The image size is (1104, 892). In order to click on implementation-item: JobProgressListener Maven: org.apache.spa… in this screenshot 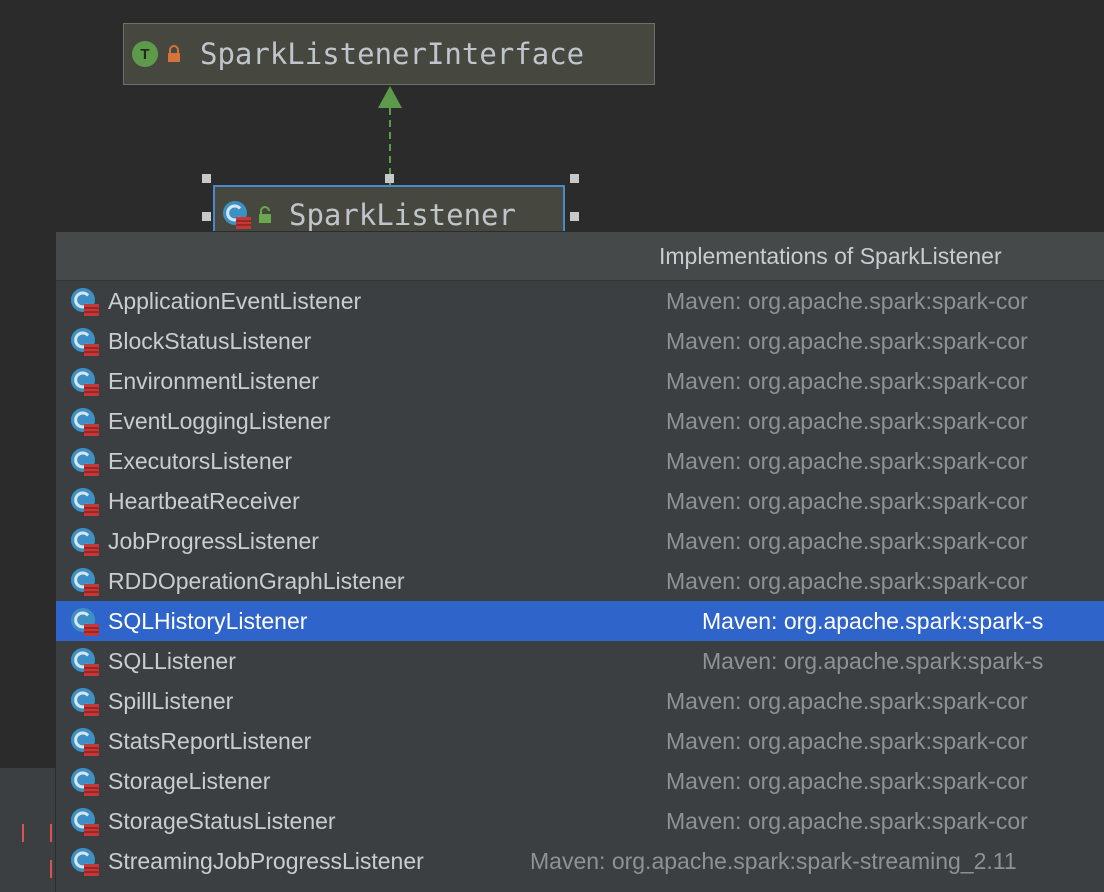, I will do `click(580, 541)`.